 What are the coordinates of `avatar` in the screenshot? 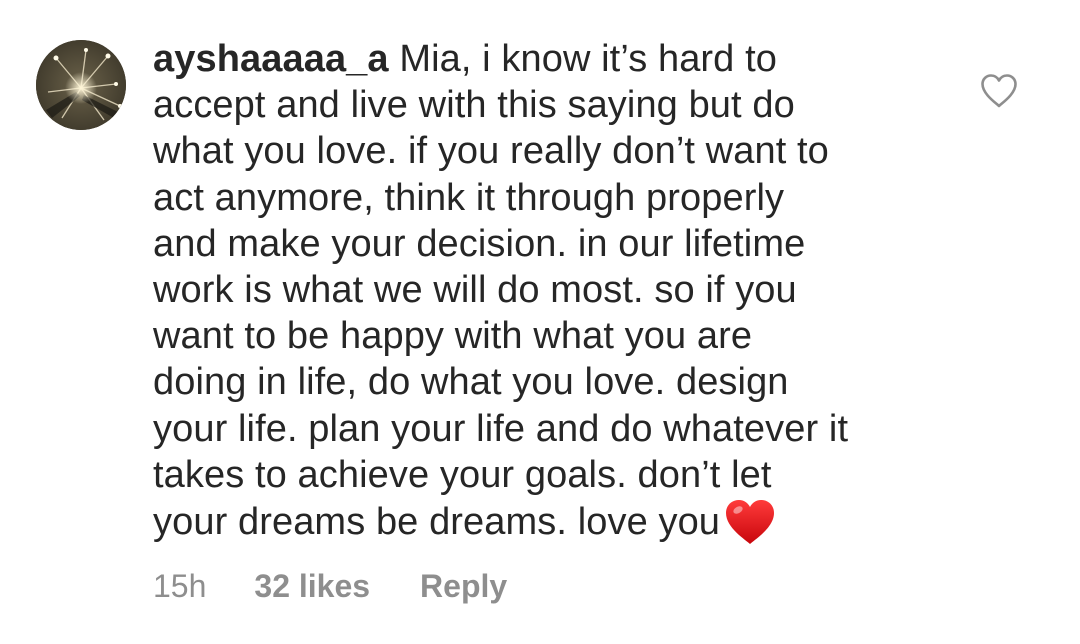 It's located at (81, 85).